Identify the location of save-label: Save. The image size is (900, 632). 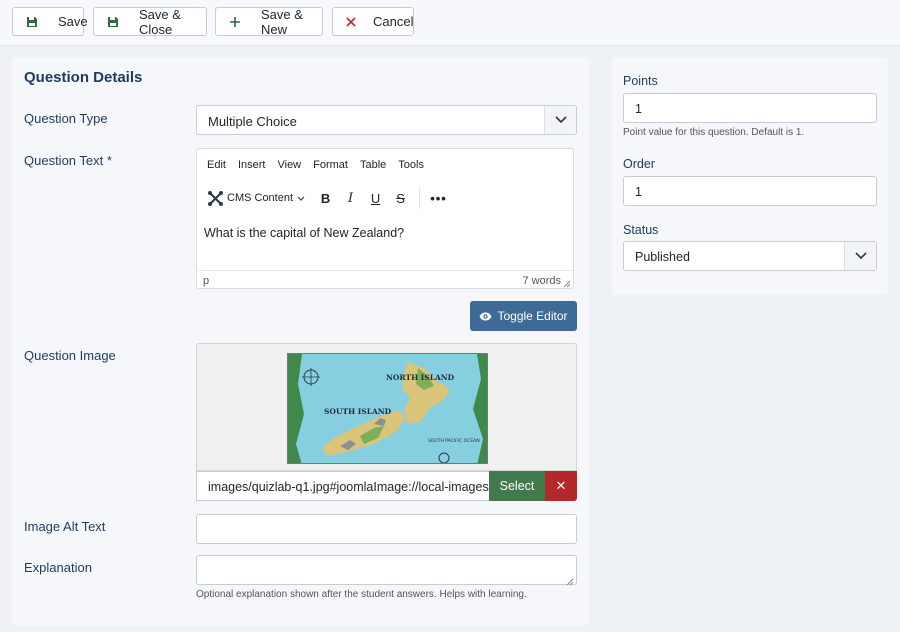
(73, 21).